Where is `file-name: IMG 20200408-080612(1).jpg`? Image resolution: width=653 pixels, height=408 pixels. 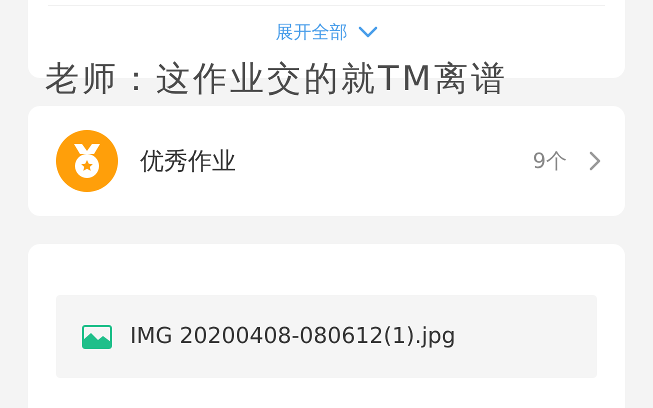 file-name: IMG 20200408-080612(1).jpg is located at coordinates (293, 336).